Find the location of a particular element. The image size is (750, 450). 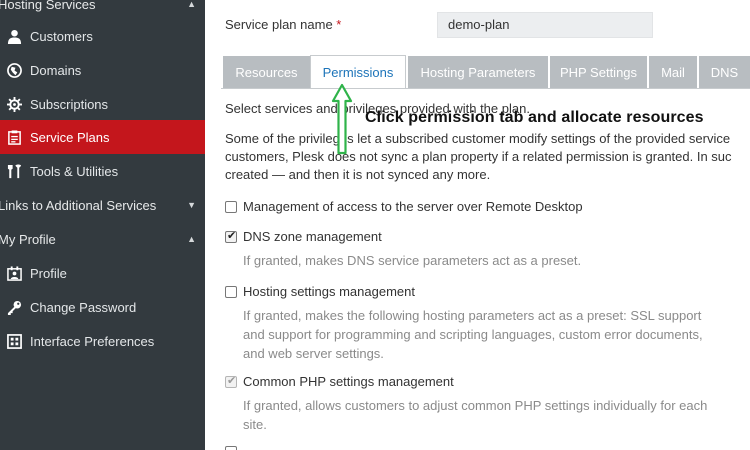

caret-down-icon: ▼ is located at coordinates (191, 205).